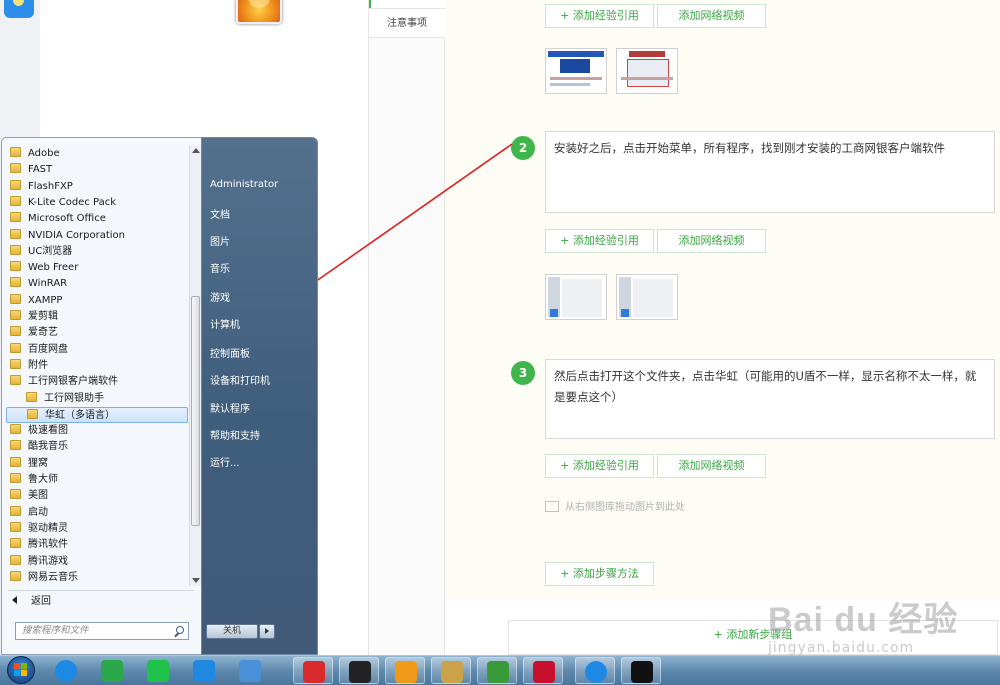  Describe the element at coordinates (97, 252) in the screenshot. I see `program-folder-item: UC浏览器` at that location.